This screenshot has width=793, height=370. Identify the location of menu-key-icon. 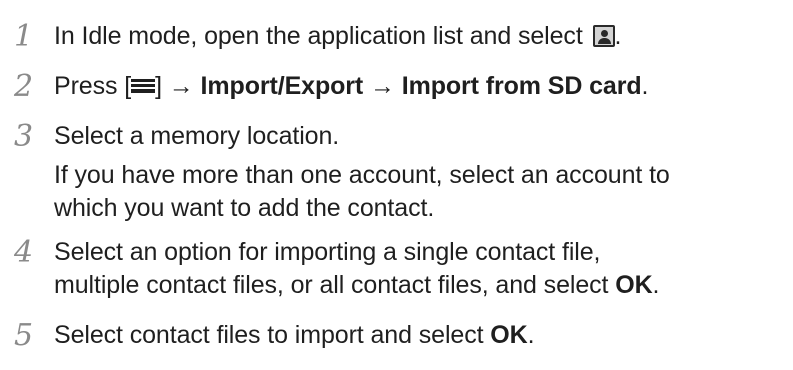
(143, 86).